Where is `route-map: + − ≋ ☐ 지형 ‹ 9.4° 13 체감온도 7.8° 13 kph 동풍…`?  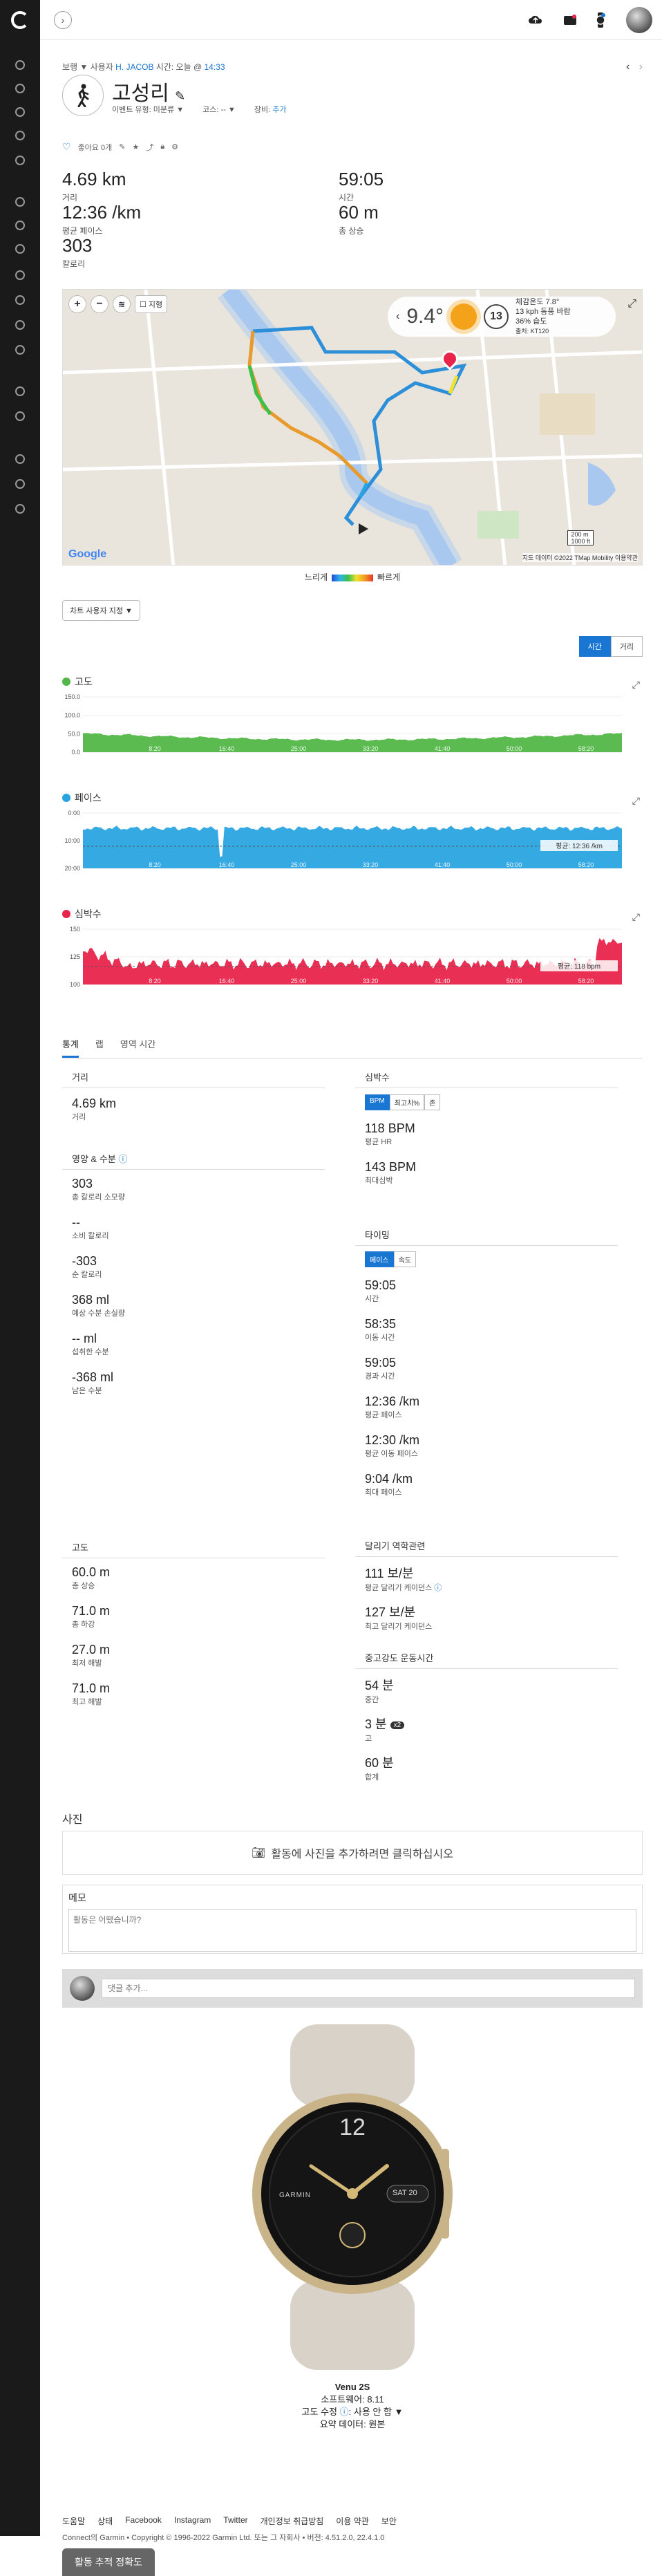
route-map: + − ≋ ☐ 지형 ‹ 9.4° 13 체감온도 7.8° 13 kph 동풍… is located at coordinates (353, 427).